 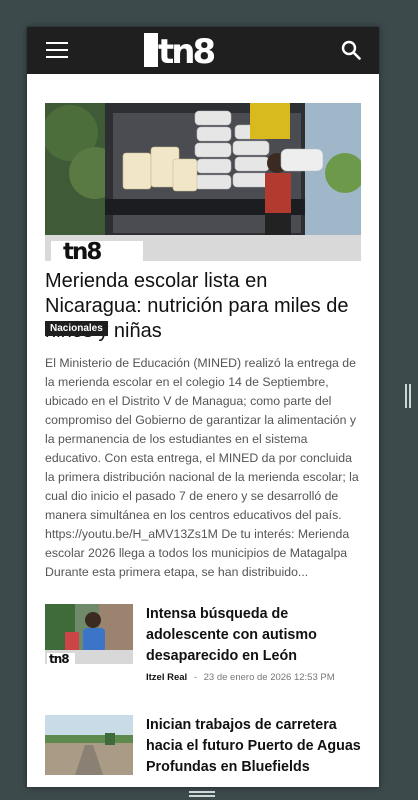 What do you see at coordinates (82, 250) in the screenshot?
I see `image-overlay-logo: tn8` at bounding box center [82, 250].